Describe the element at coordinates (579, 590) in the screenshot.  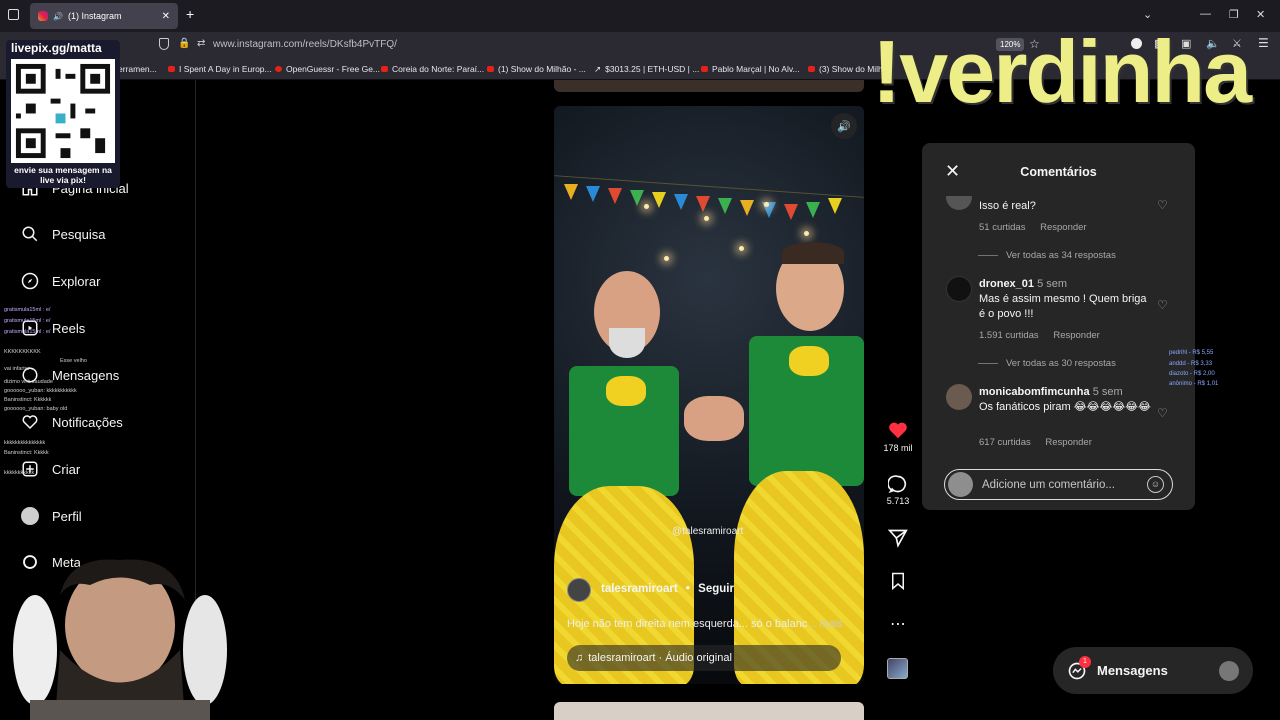
I see `author-avatar` at that location.